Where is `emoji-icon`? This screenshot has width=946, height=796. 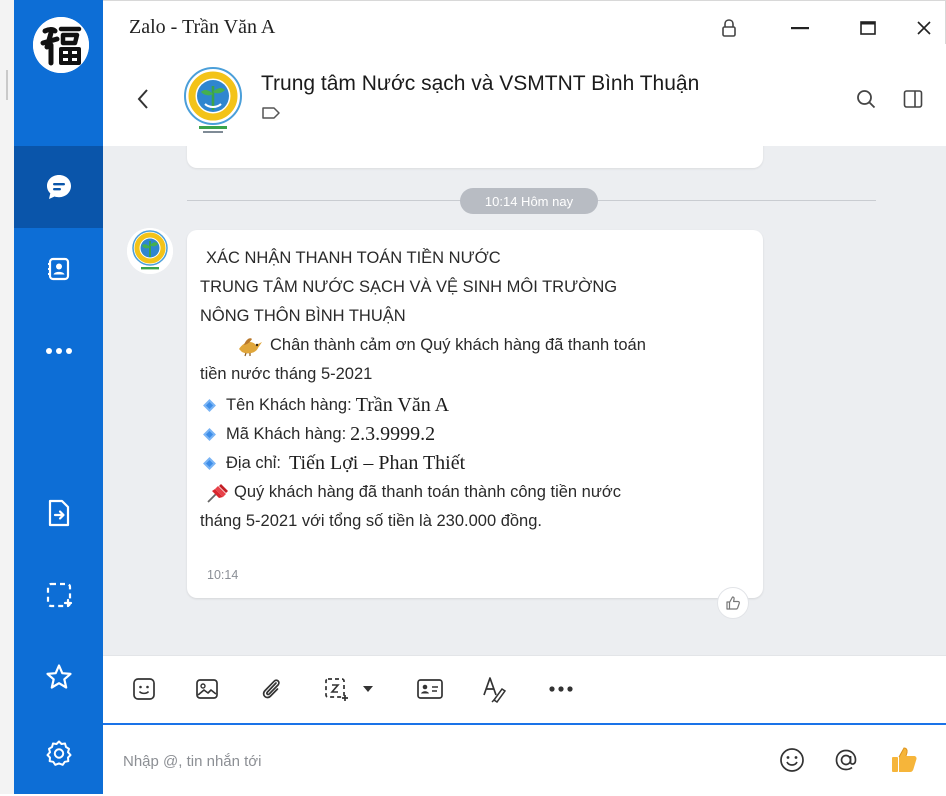 emoji-icon is located at coordinates (792, 760).